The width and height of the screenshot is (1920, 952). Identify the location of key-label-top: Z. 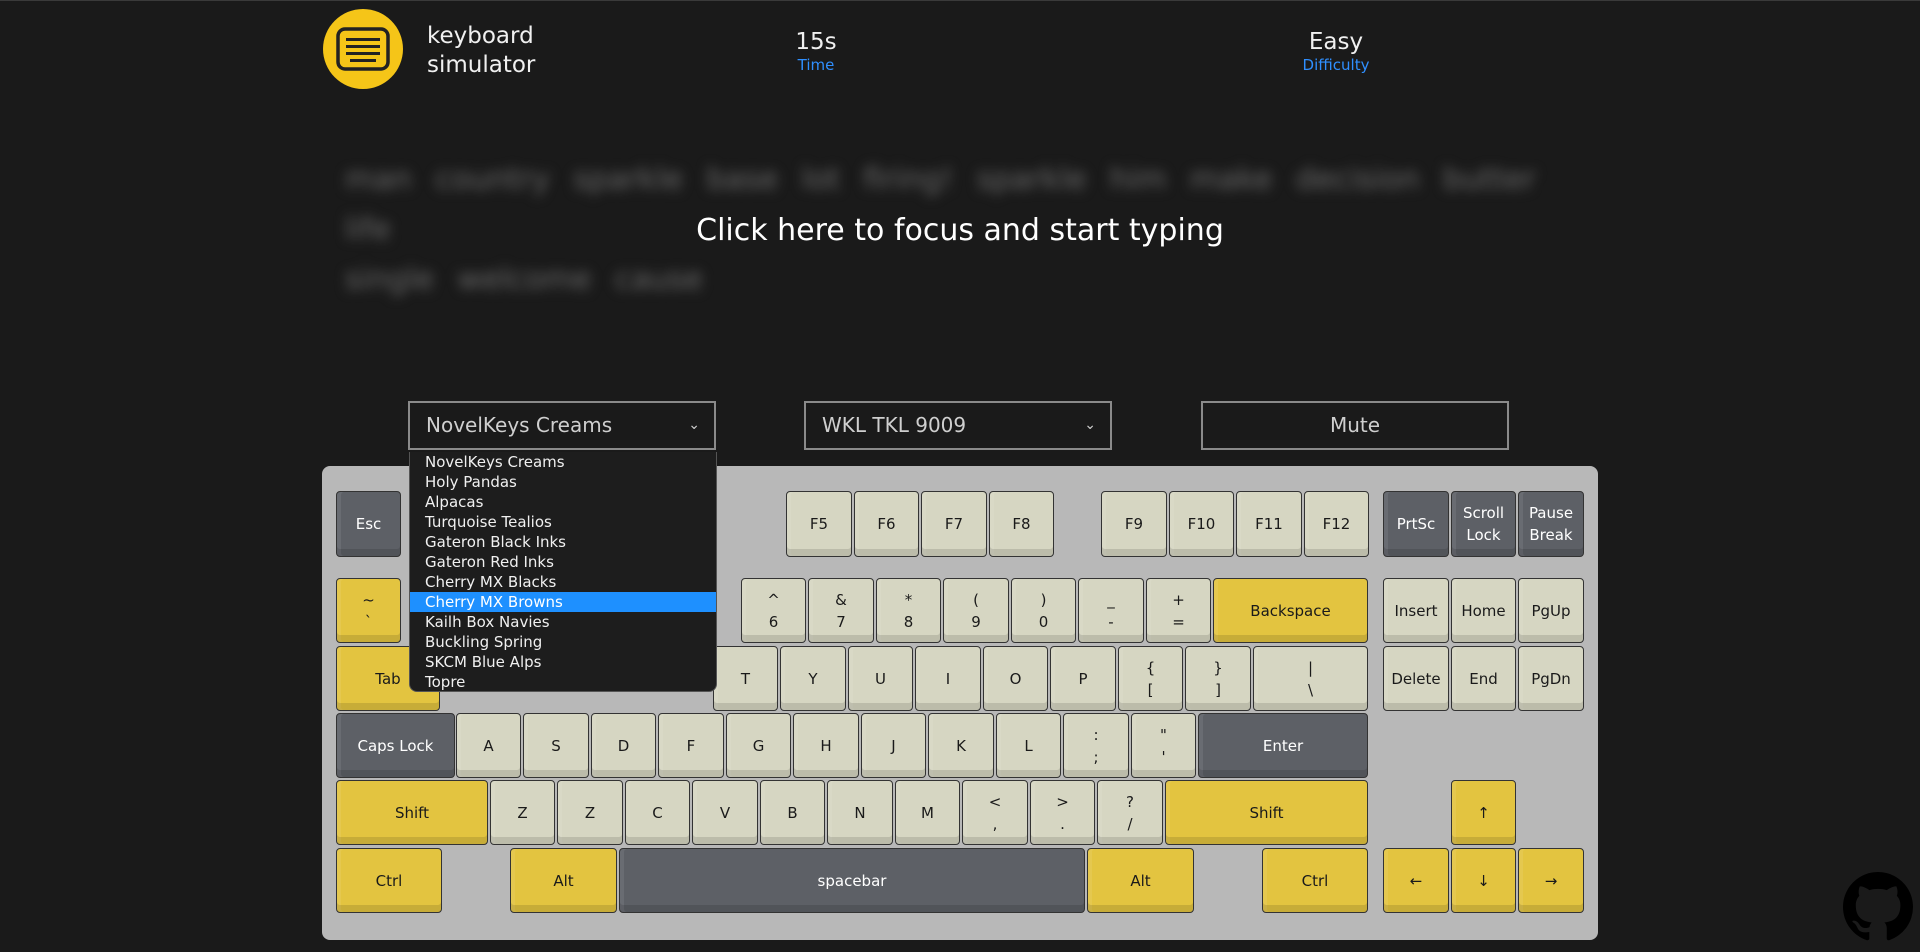
(590, 812).